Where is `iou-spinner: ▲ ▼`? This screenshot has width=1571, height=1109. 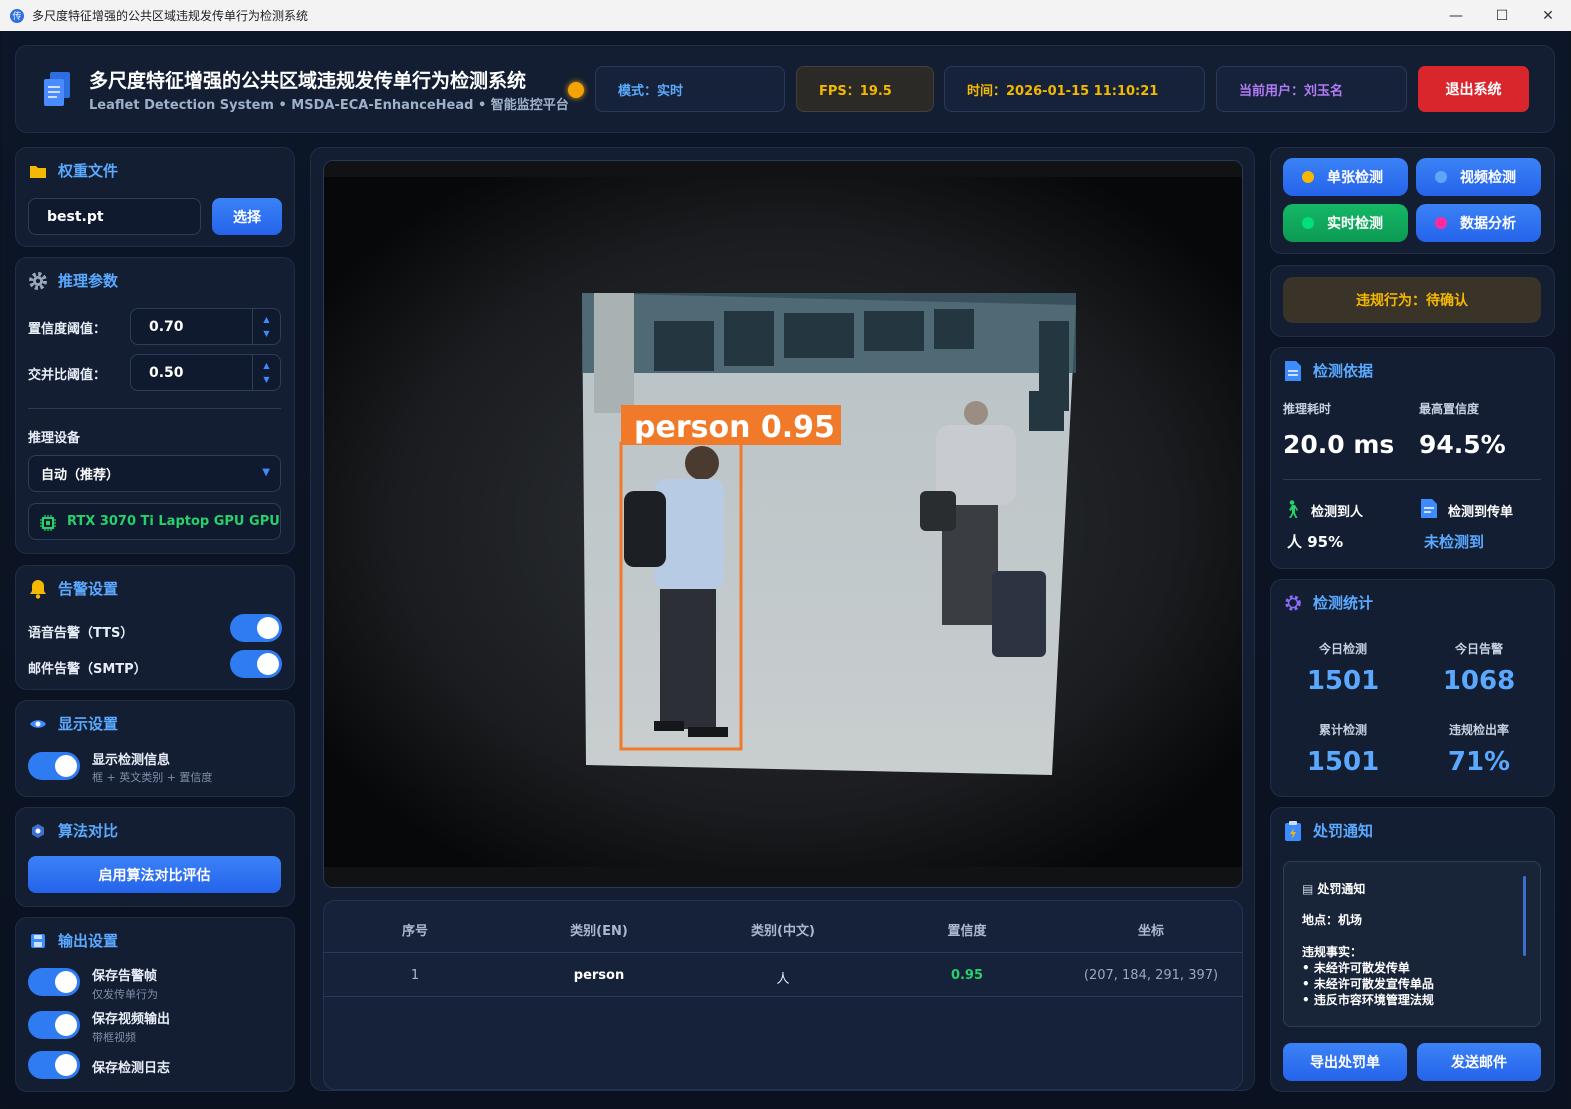
iou-spinner: ▲ ▼ is located at coordinates (266, 372).